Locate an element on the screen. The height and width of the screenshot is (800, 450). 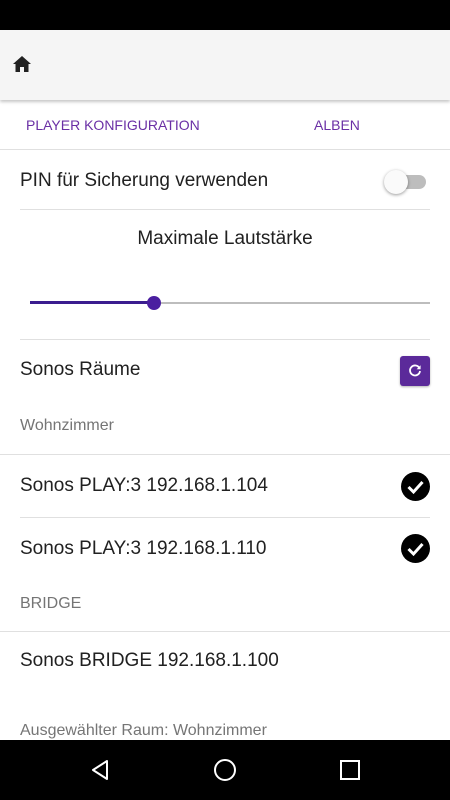
toggle-thumb is located at coordinates (396, 182).